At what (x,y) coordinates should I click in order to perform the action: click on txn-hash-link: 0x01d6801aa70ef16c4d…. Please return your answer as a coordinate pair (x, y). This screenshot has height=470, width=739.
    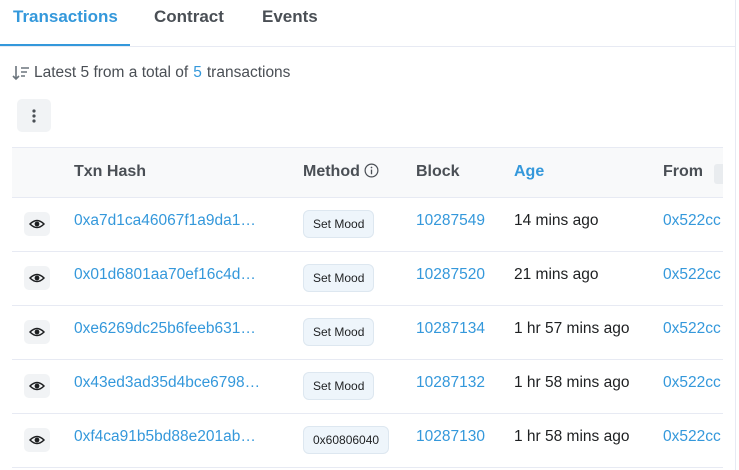
    Looking at the image, I should click on (176, 275).